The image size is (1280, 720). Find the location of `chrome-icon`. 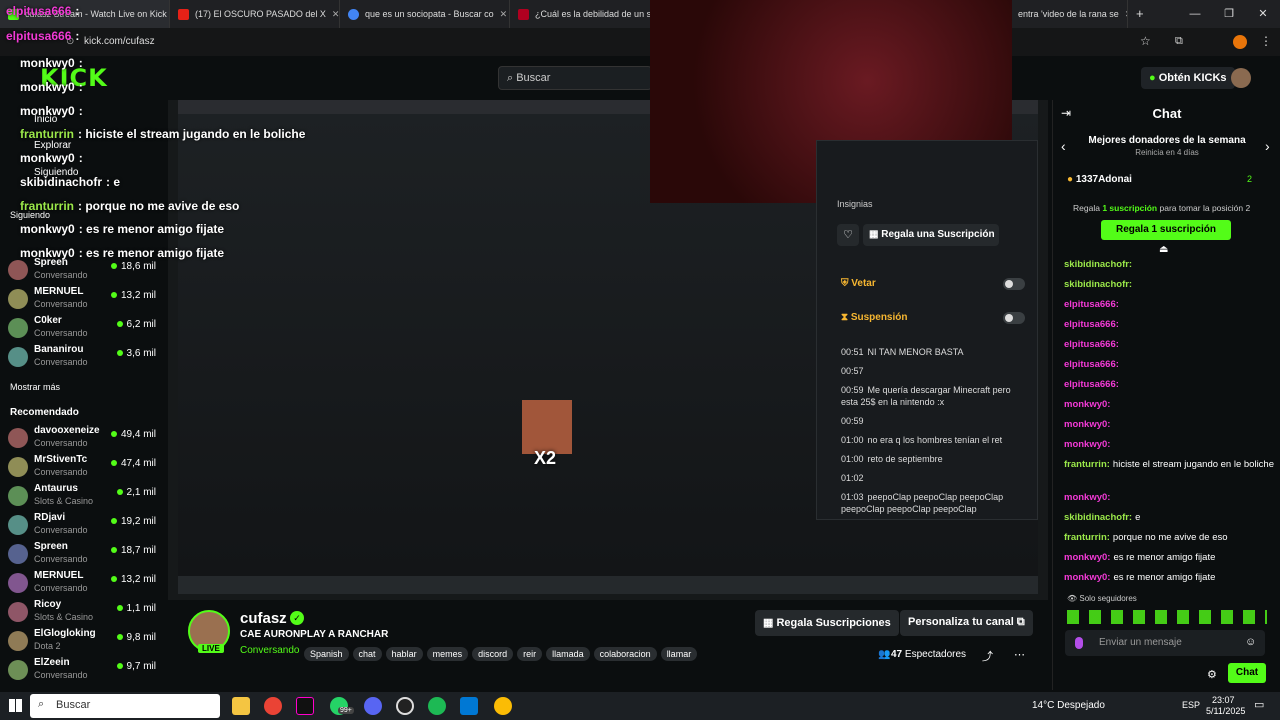

chrome-icon is located at coordinates (273, 706).